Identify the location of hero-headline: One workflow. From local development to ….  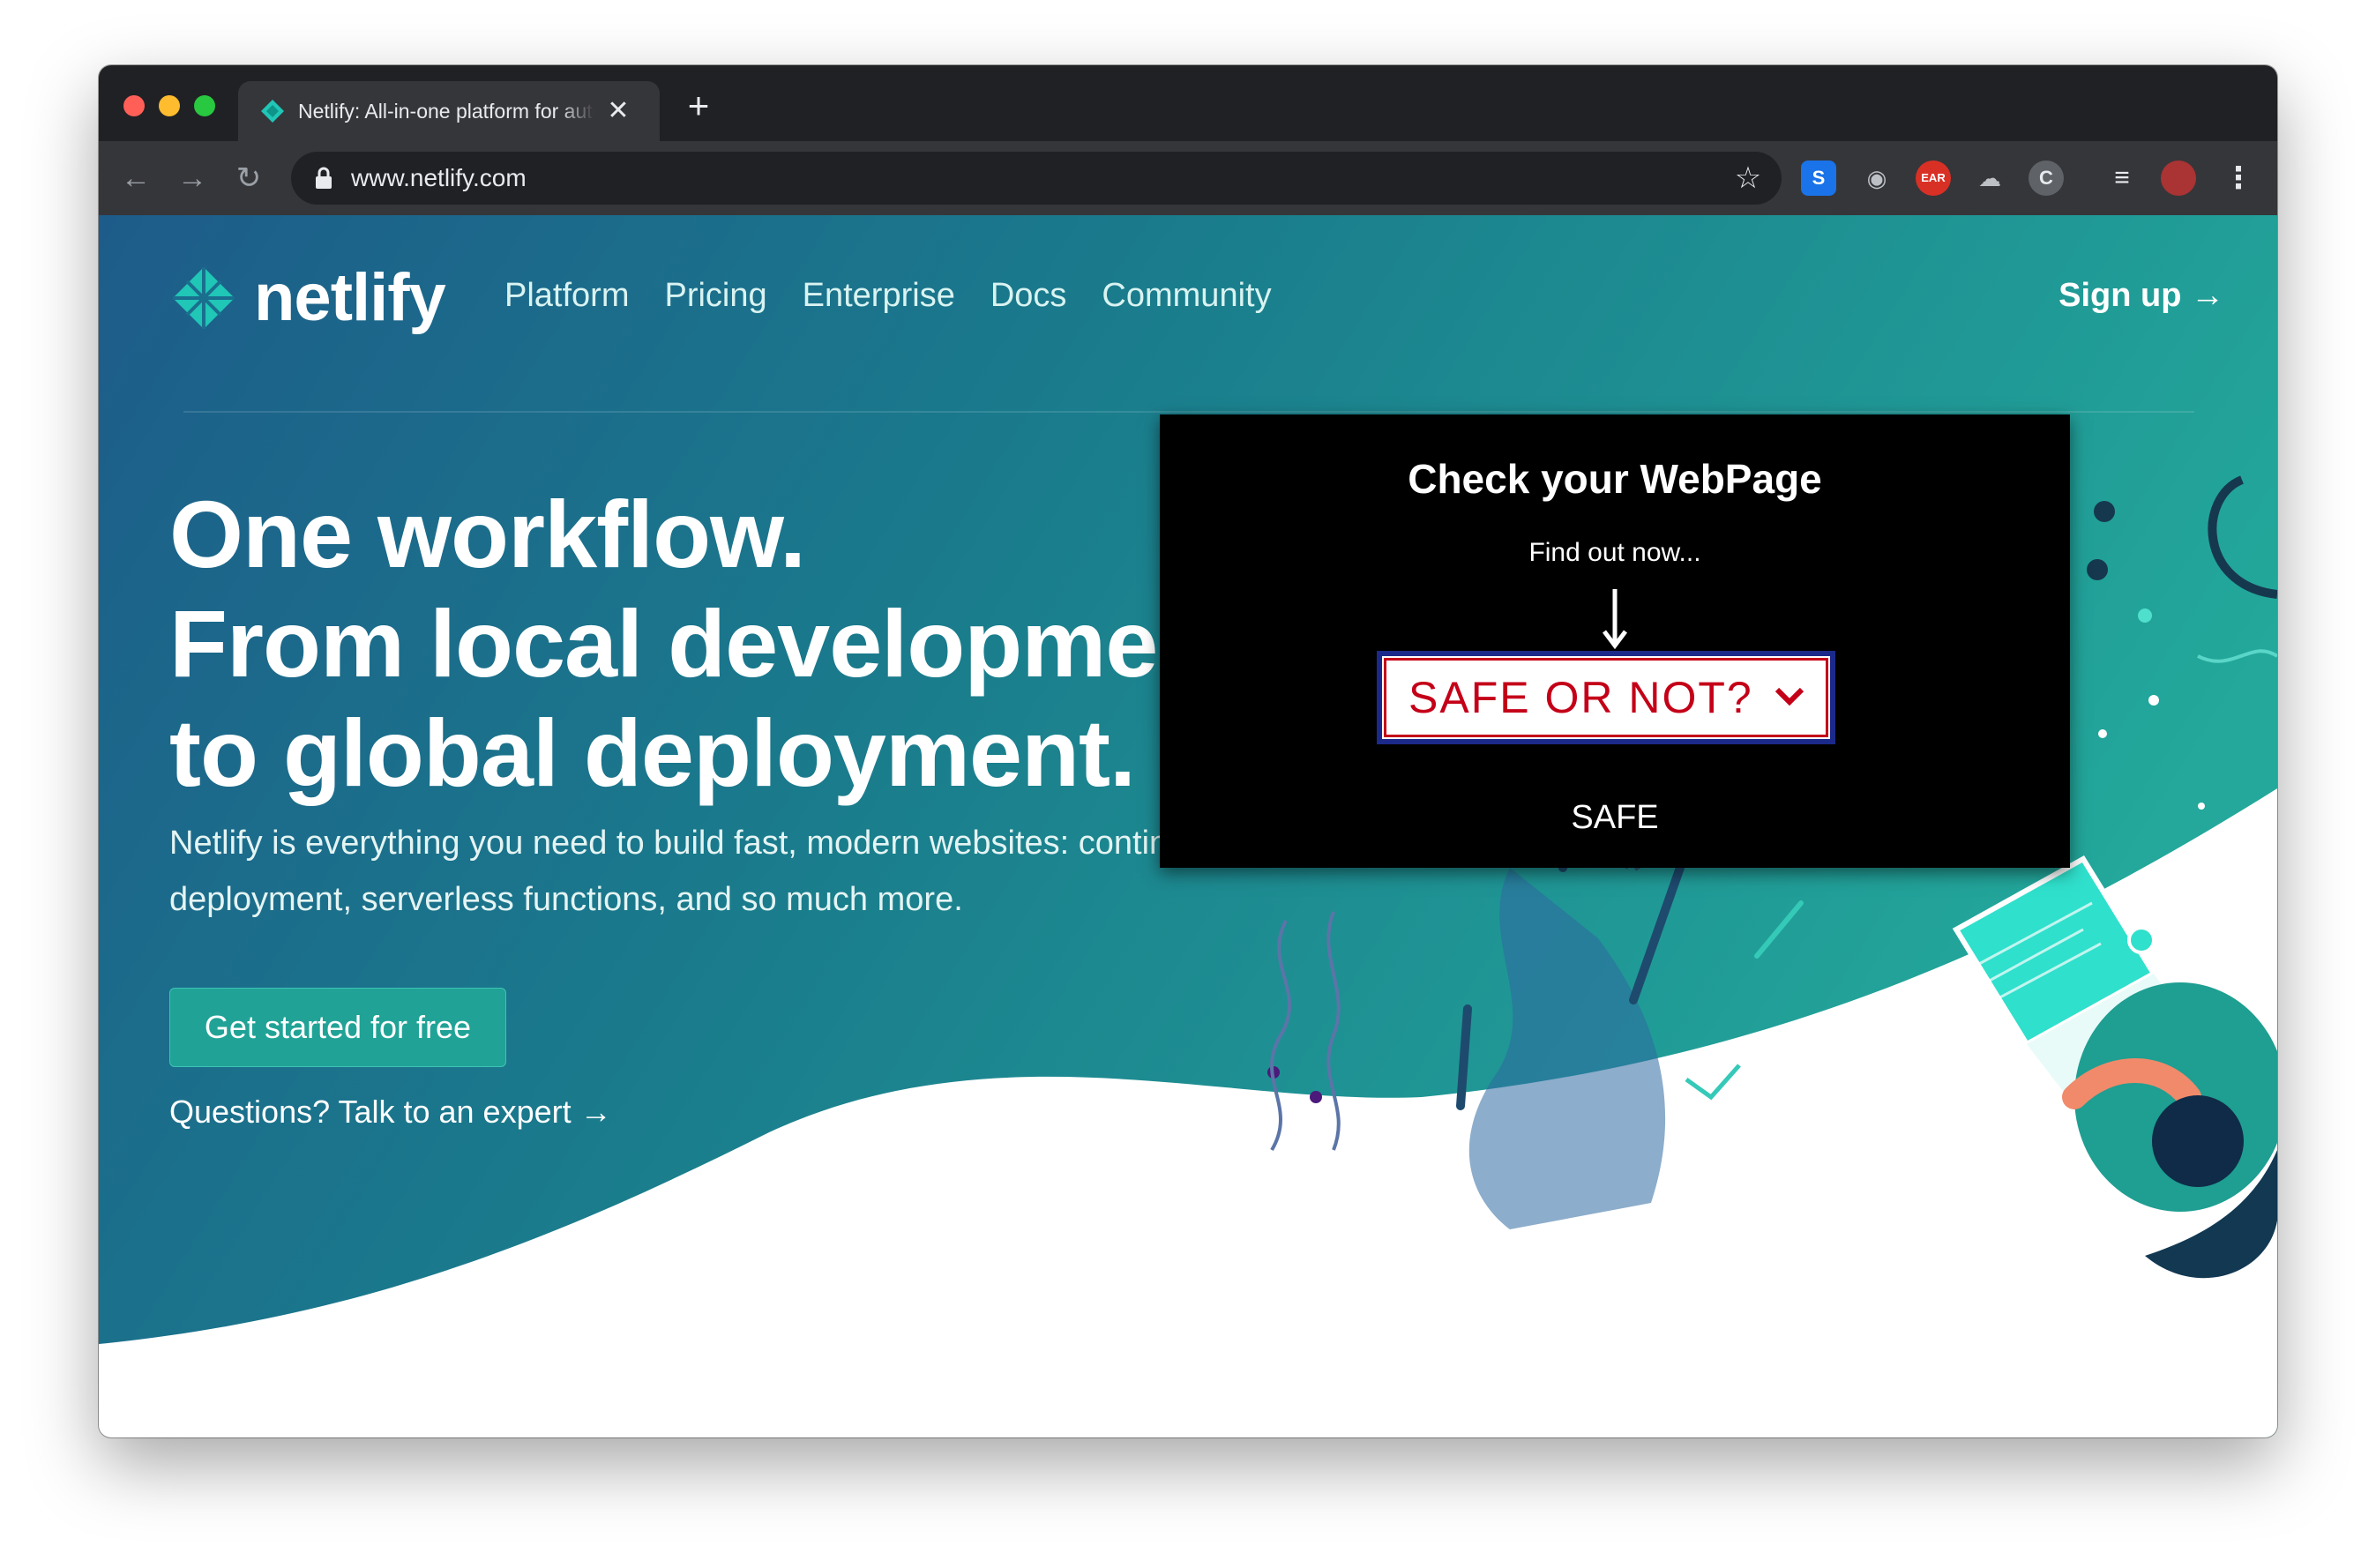
(707, 644).